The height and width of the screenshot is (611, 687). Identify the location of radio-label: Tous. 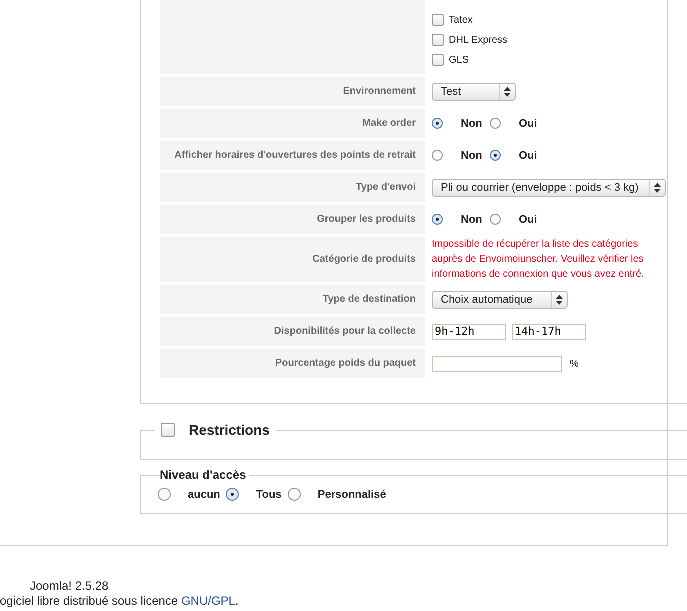
(269, 494).